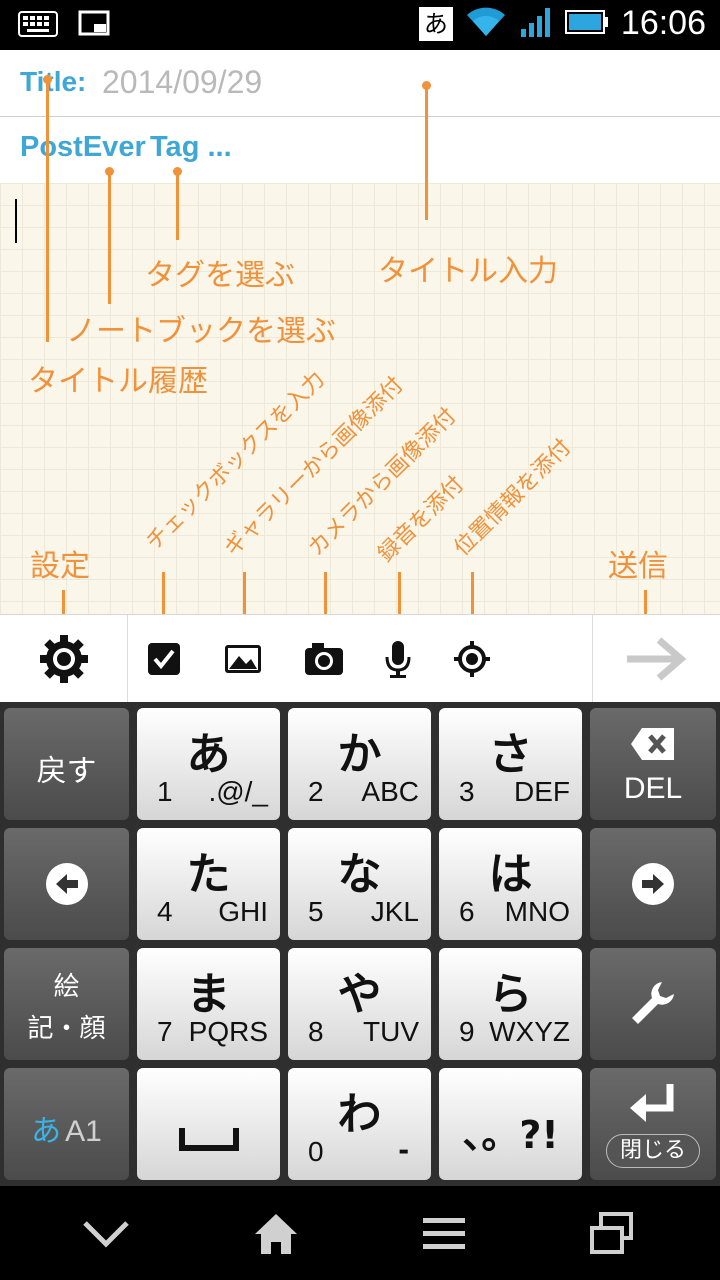  What do you see at coordinates (208, 1141) in the screenshot?
I see `space-icon` at bounding box center [208, 1141].